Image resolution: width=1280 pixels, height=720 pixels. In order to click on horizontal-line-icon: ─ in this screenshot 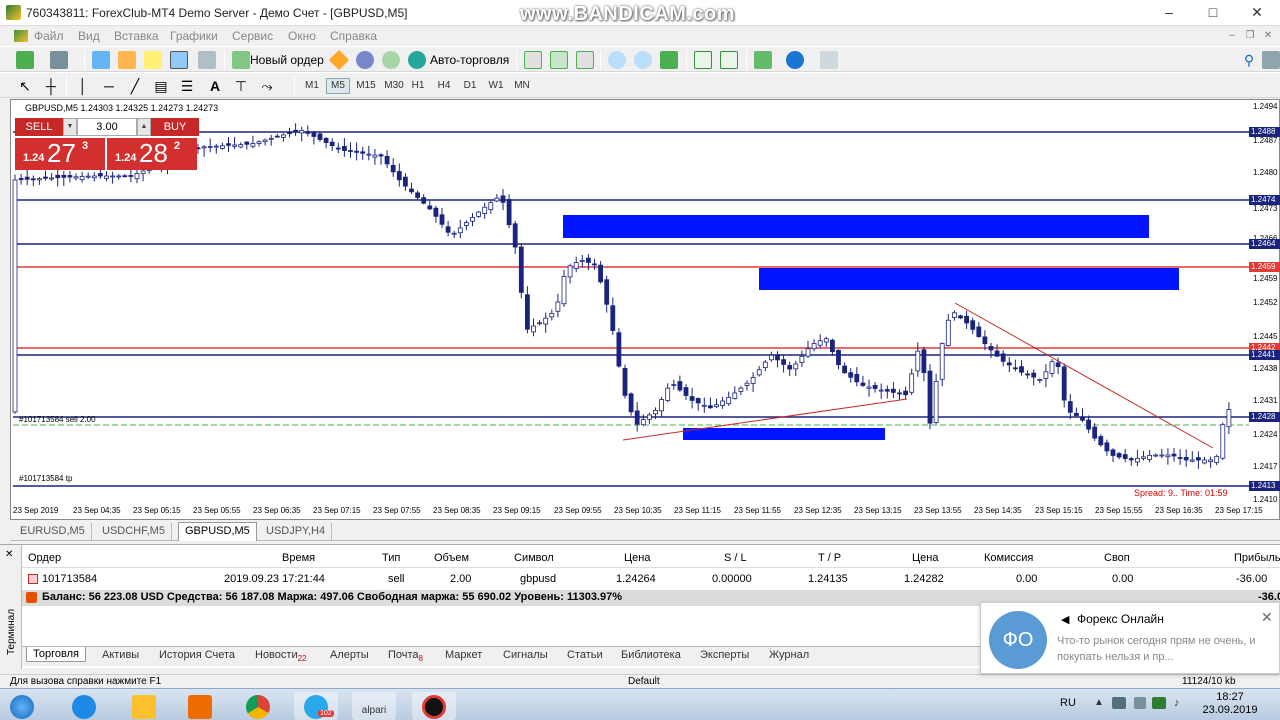, I will do `click(109, 86)`.